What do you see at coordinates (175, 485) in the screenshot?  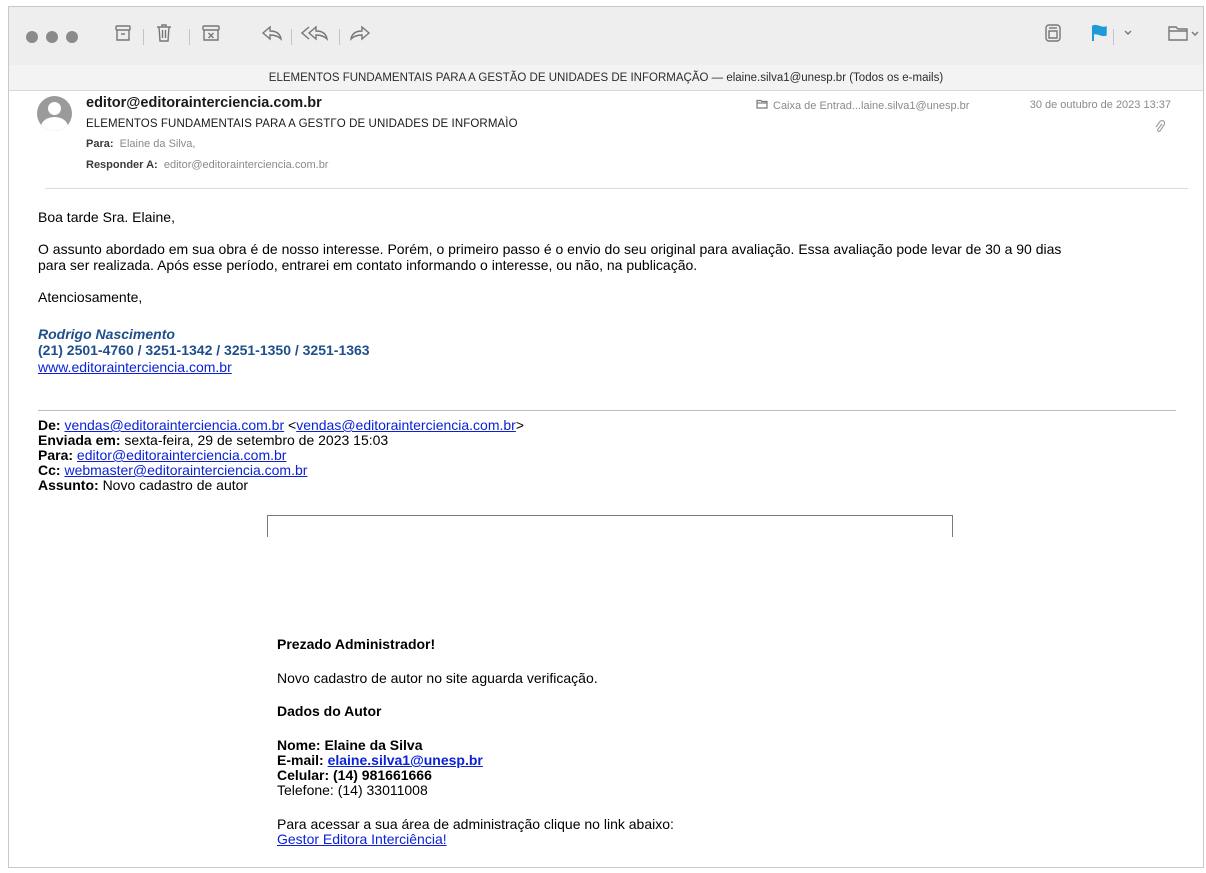 I see `forward-subject-value: Novo cadastro de autor` at bounding box center [175, 485].